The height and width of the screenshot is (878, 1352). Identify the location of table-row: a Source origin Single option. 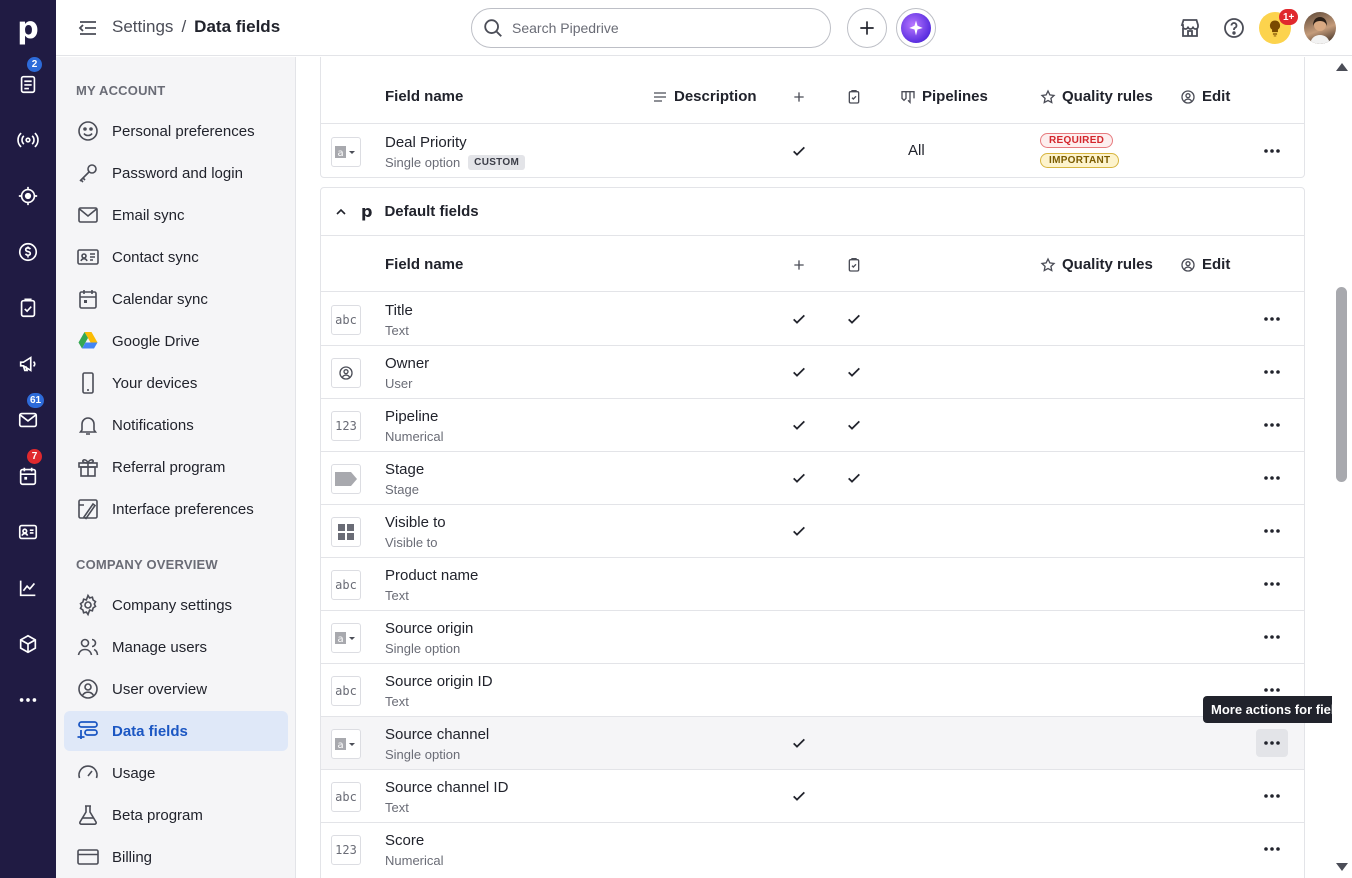
(812, 637).